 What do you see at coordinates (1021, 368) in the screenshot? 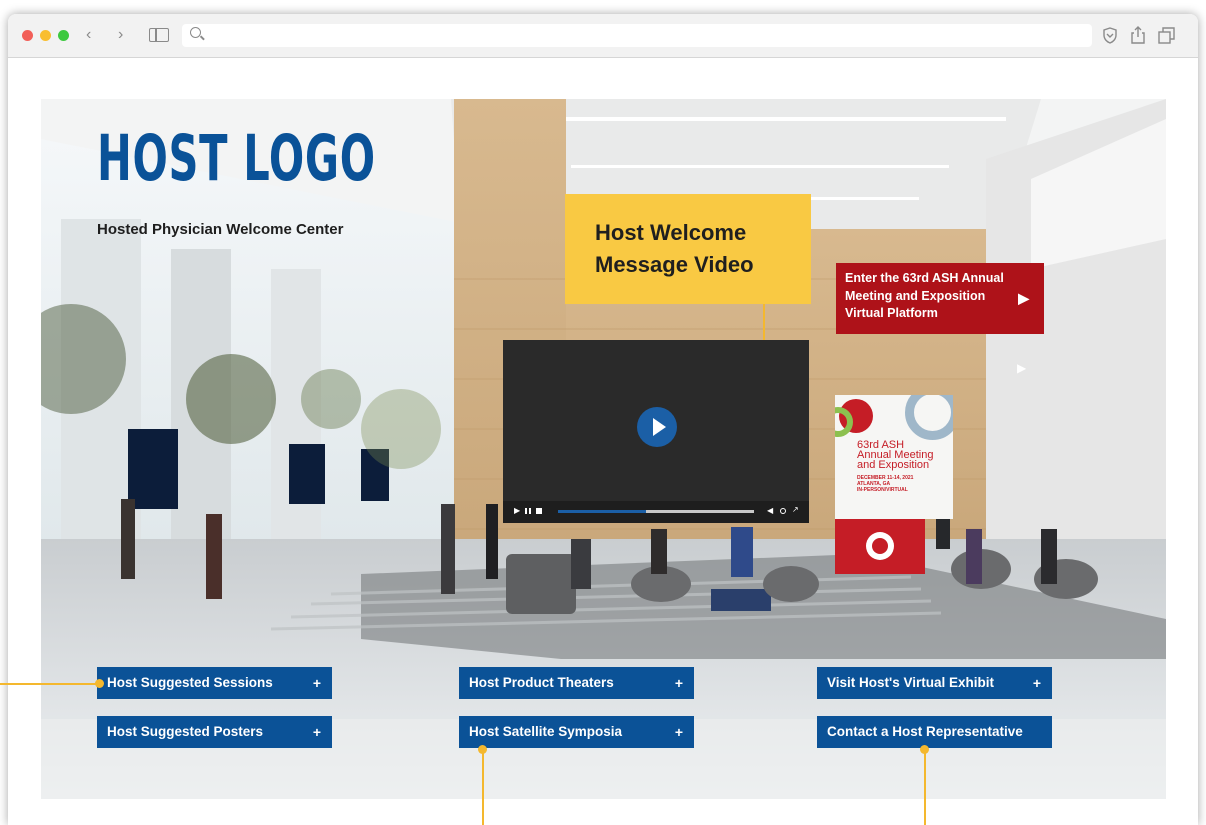
I see `next-arrow-icon: ▶` at bounding box center [1021, 368].